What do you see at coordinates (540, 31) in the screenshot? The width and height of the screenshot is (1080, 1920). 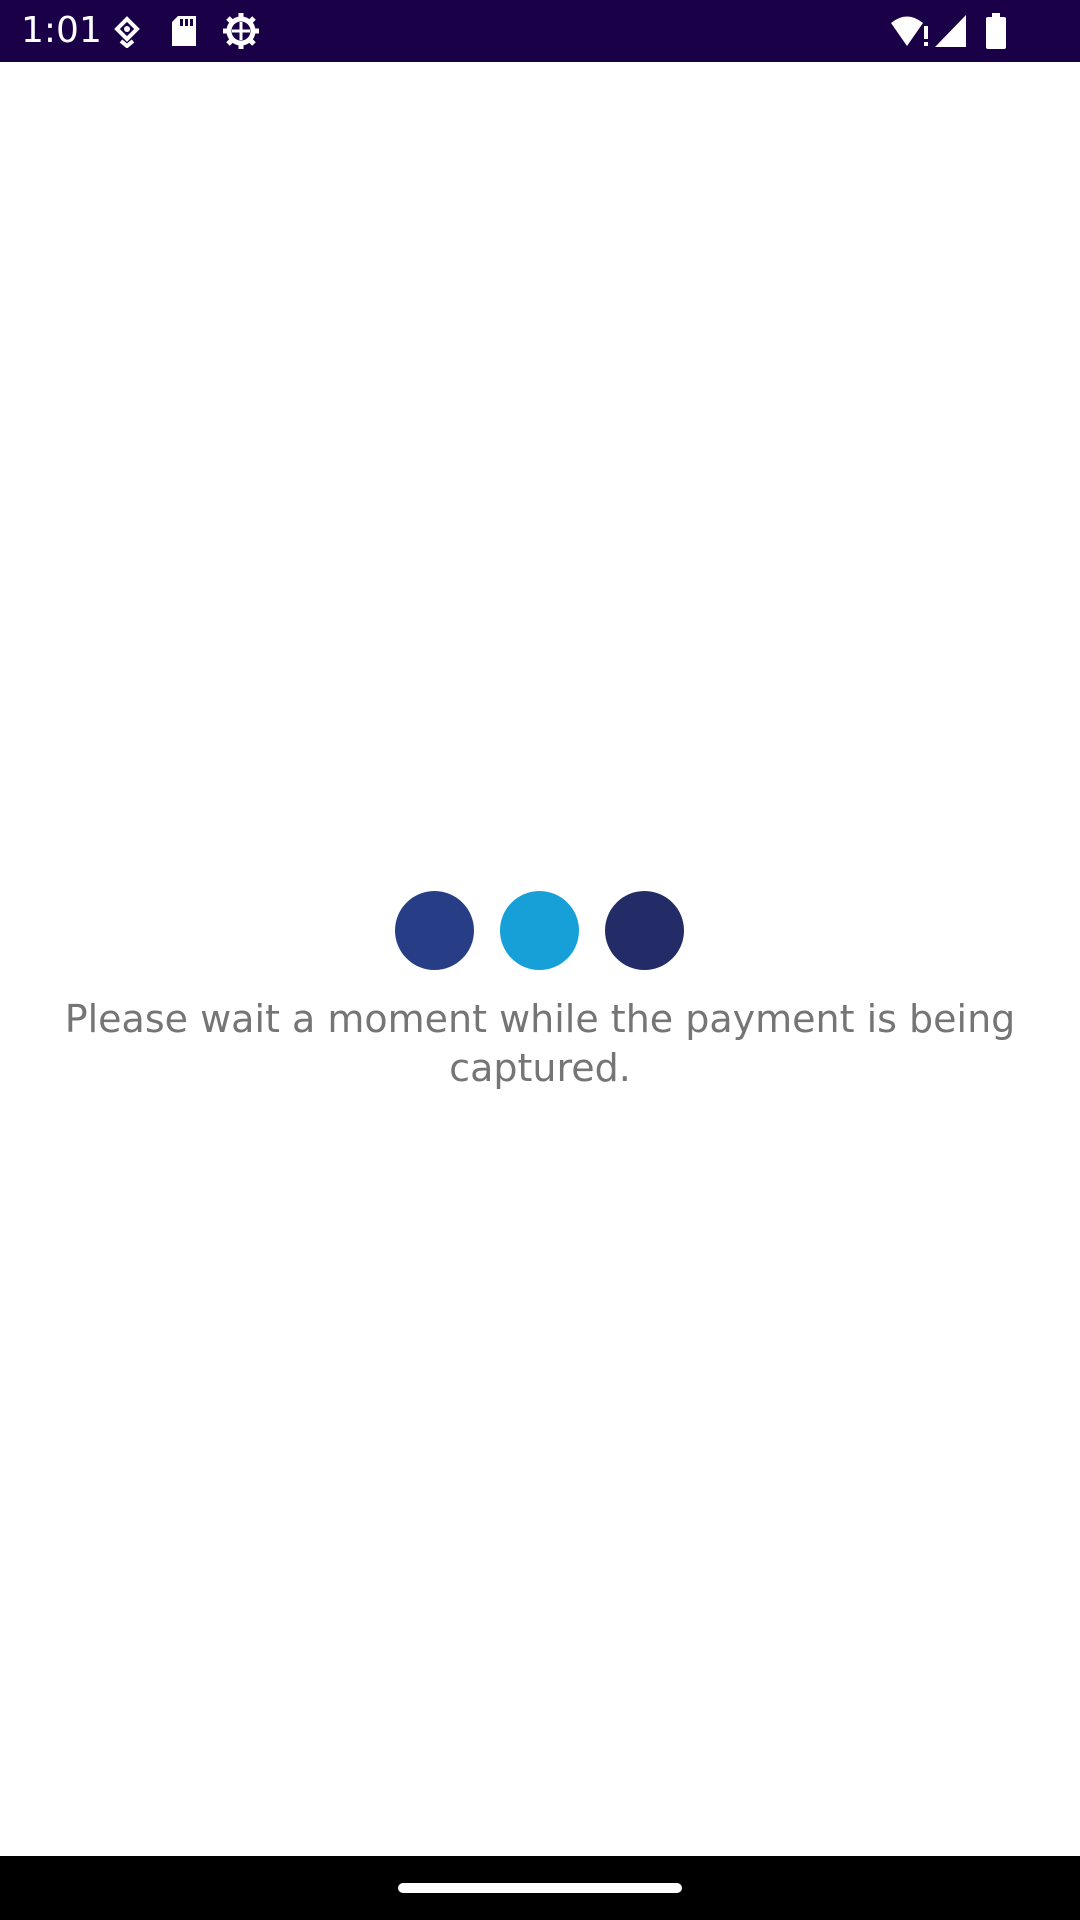 I see `status-bar: 1:01` at bounding box center [540, 31].